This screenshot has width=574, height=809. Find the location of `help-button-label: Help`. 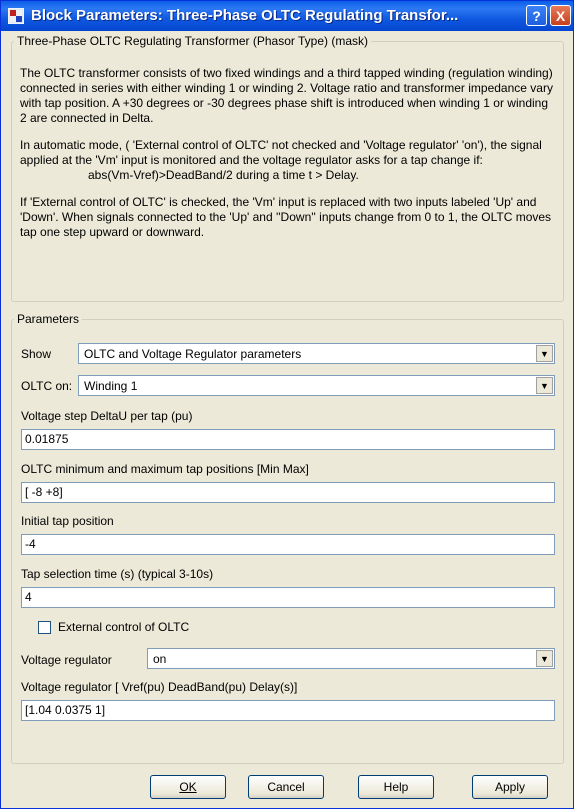

help-button-label: Help is located at coordinates (396, 787).